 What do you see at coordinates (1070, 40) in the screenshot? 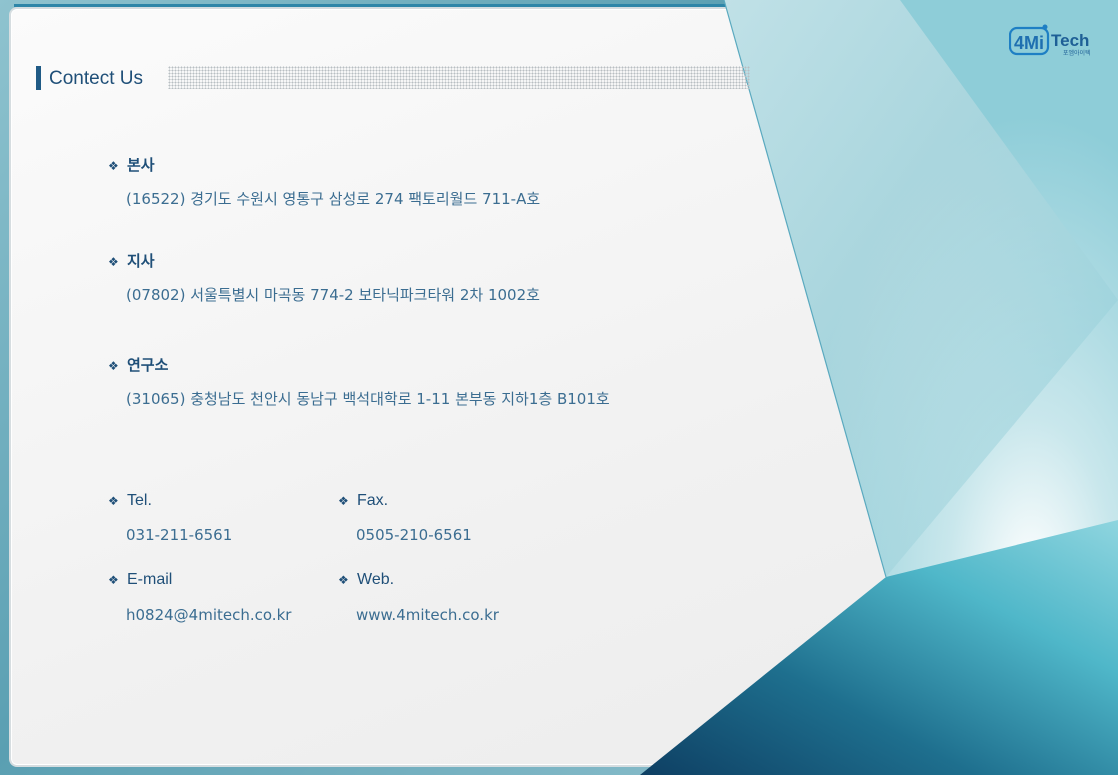
I see `svg-text: Tech` at bounding box center [1070, 40].